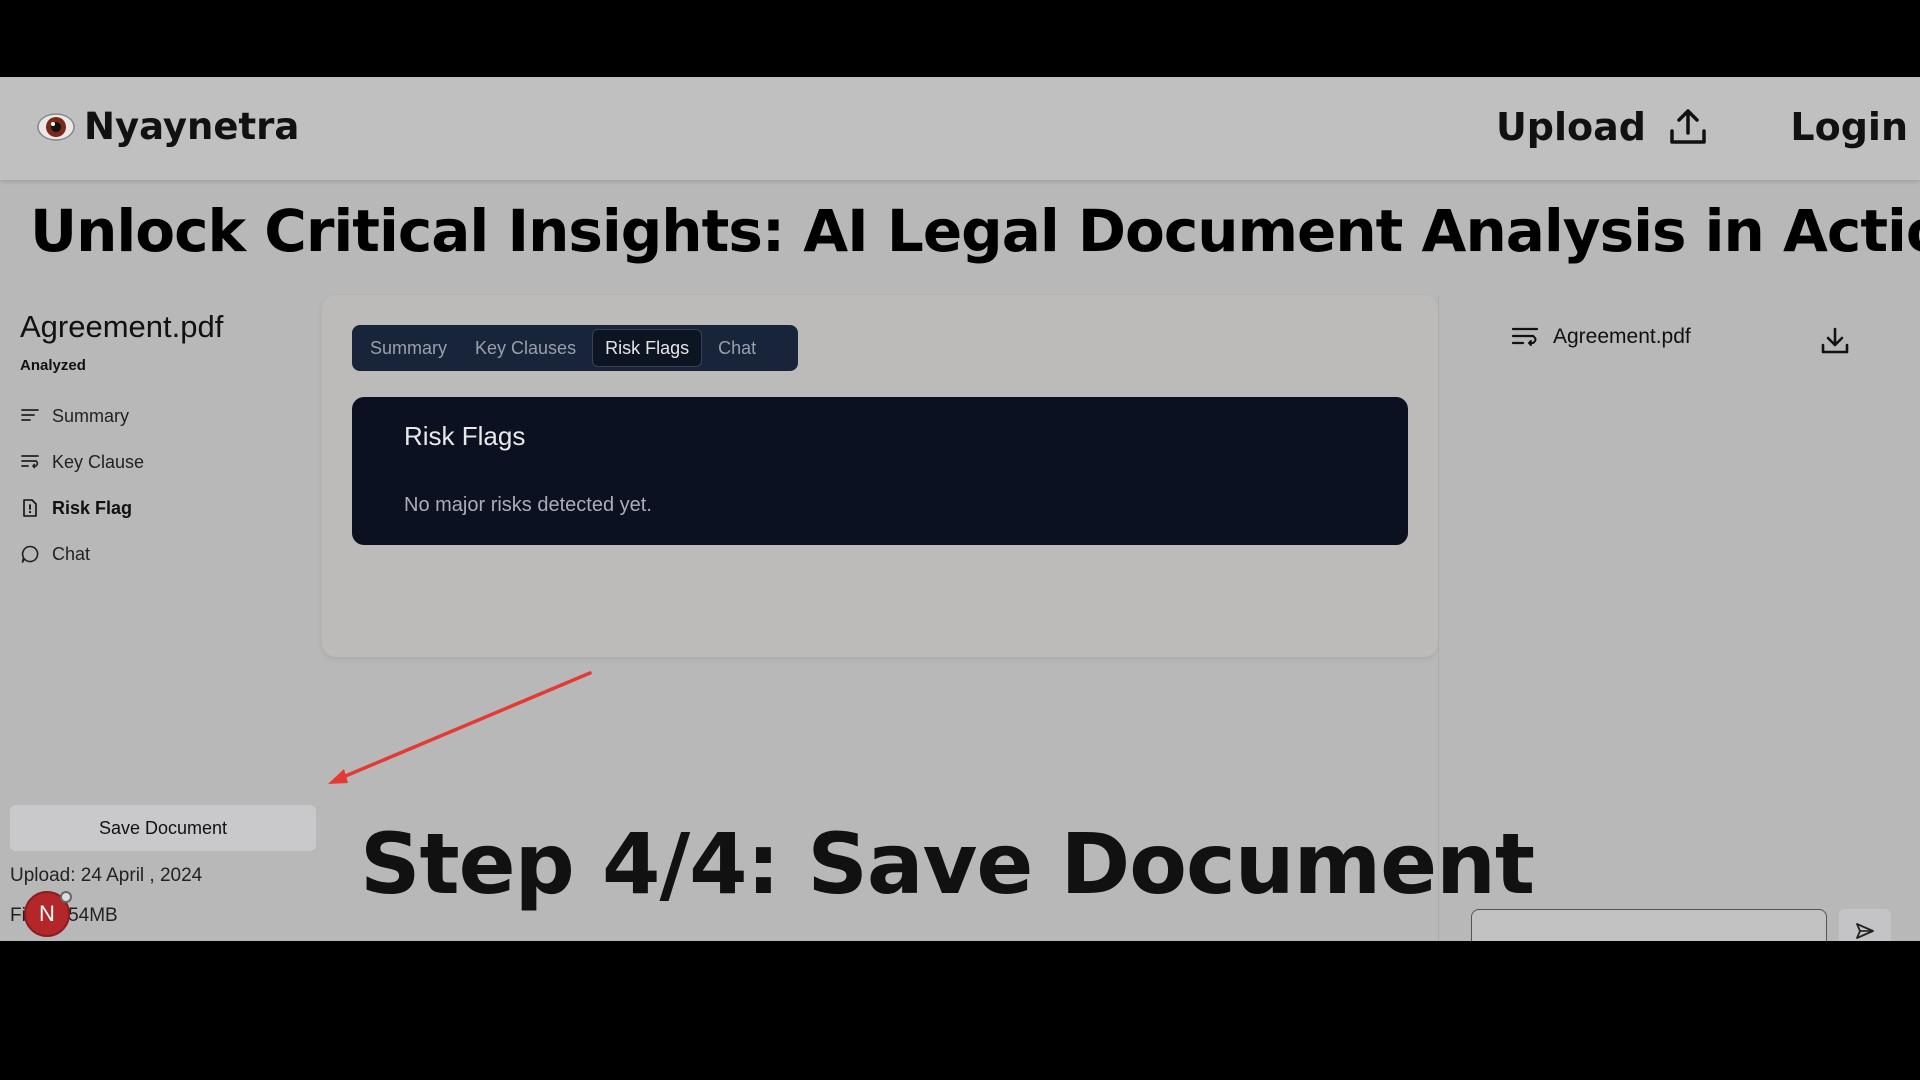 Image resolution: width=1920 pixels, height=1080 pixels. Describe the element at coordinates (53, 365) in the screenshot. I see `status-label: Analyzed` at that location.